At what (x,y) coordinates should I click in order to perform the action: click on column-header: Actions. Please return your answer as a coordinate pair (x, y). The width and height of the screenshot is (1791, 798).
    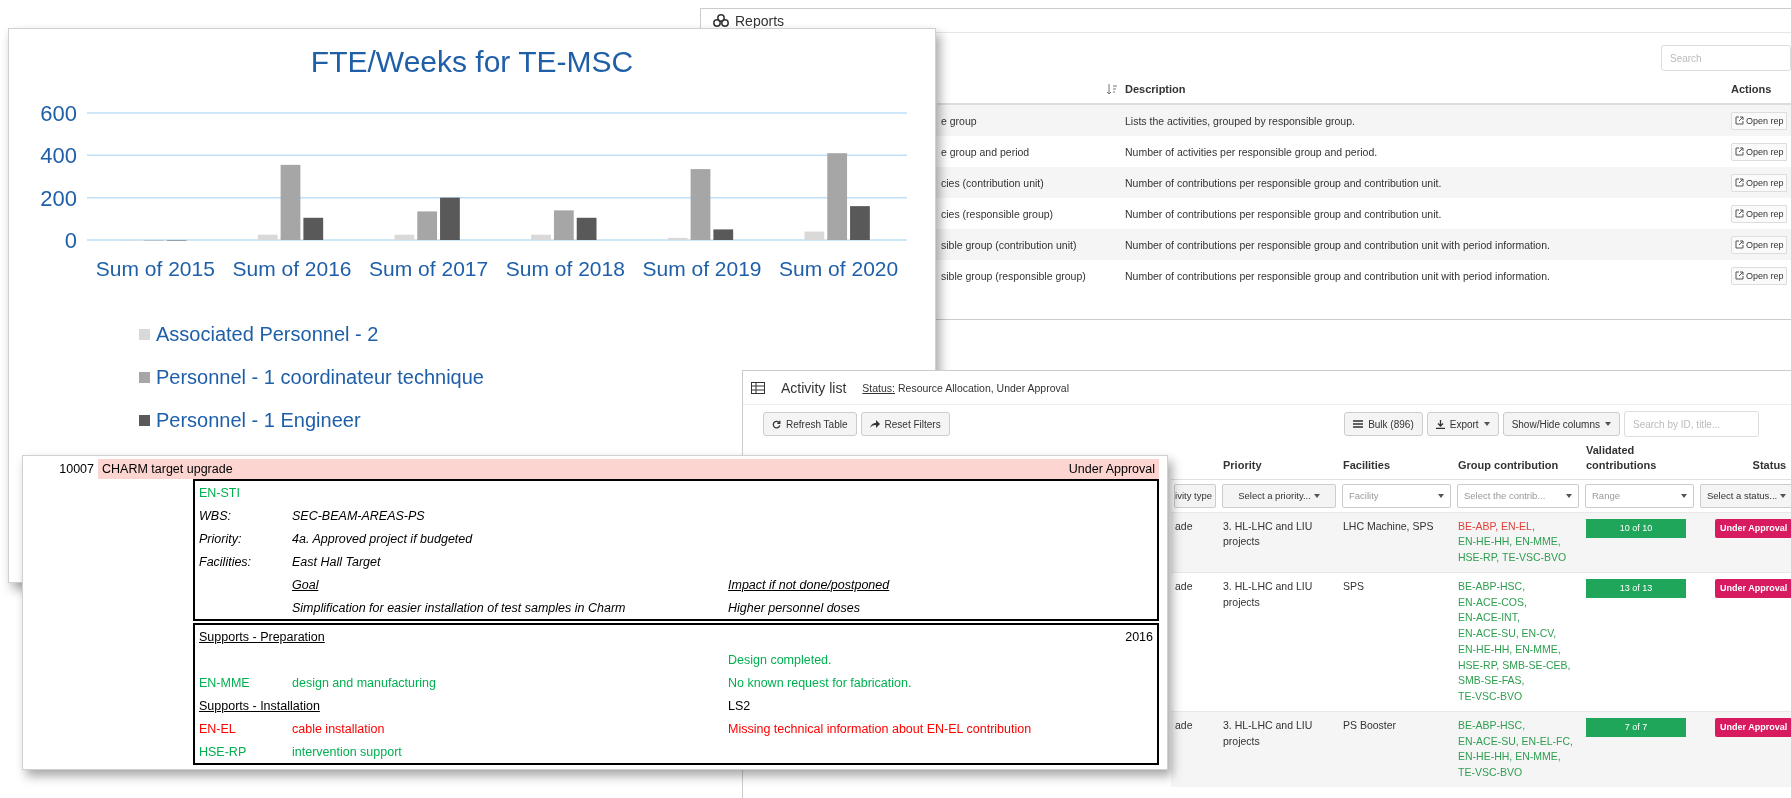
    Looking at the image, I should click on (1751, 89).